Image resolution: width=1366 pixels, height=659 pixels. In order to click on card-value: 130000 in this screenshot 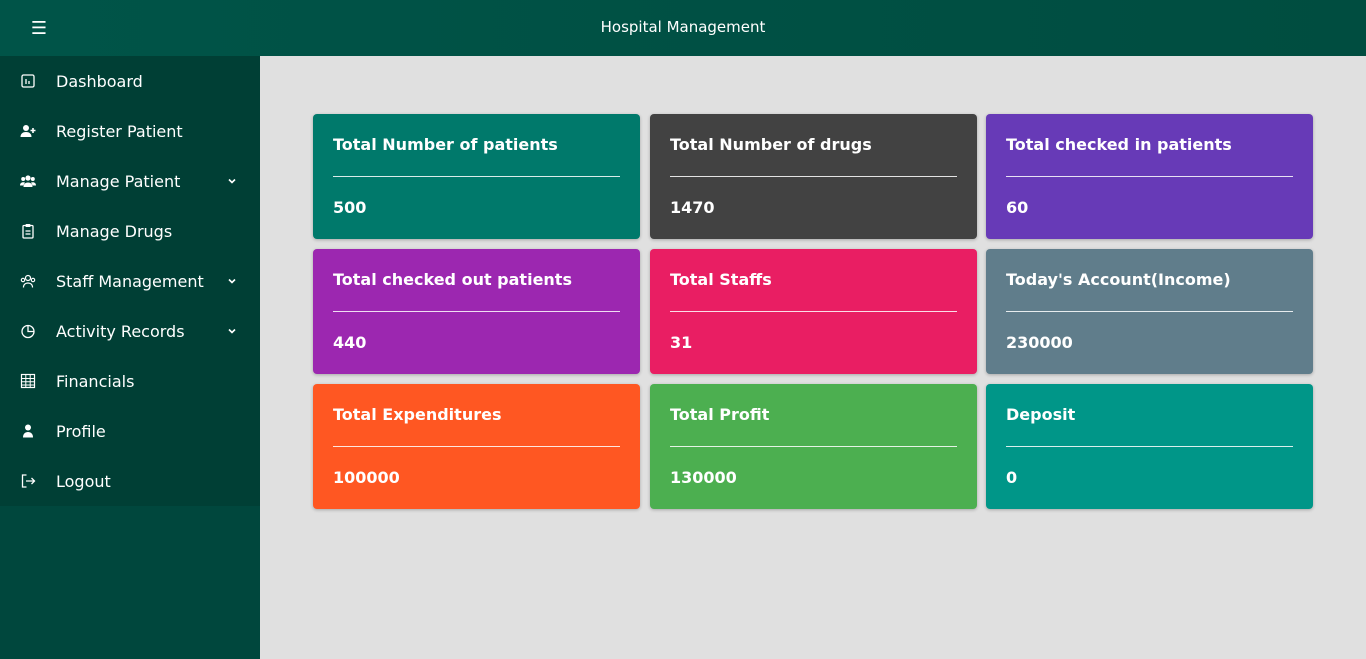, I will do `click(703, 477)`.